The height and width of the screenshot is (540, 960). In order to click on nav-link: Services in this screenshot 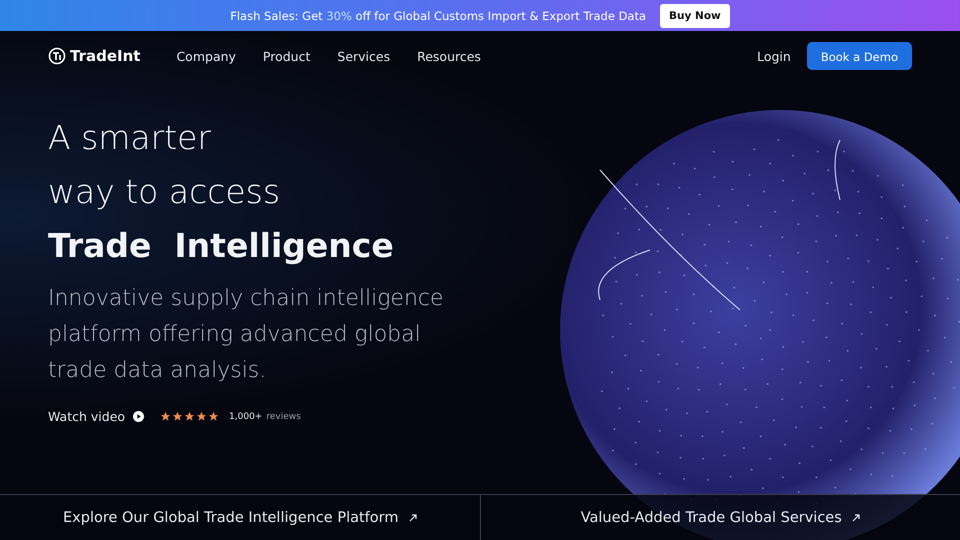, I will do `click(363, 56)`.